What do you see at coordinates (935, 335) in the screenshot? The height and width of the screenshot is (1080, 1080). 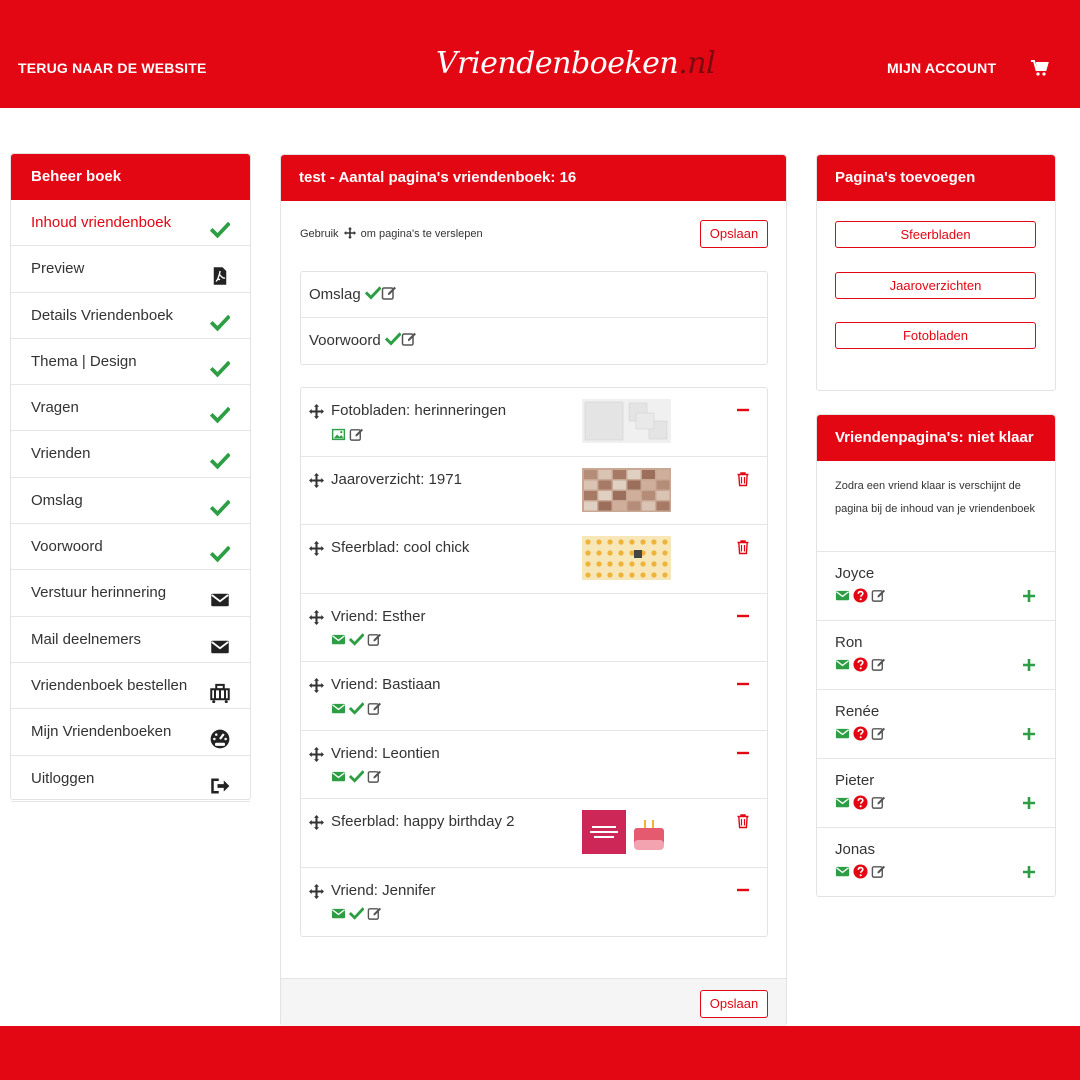 I see `add-fotobladen-button: Fotobladen` at bounding box center [935, 335].